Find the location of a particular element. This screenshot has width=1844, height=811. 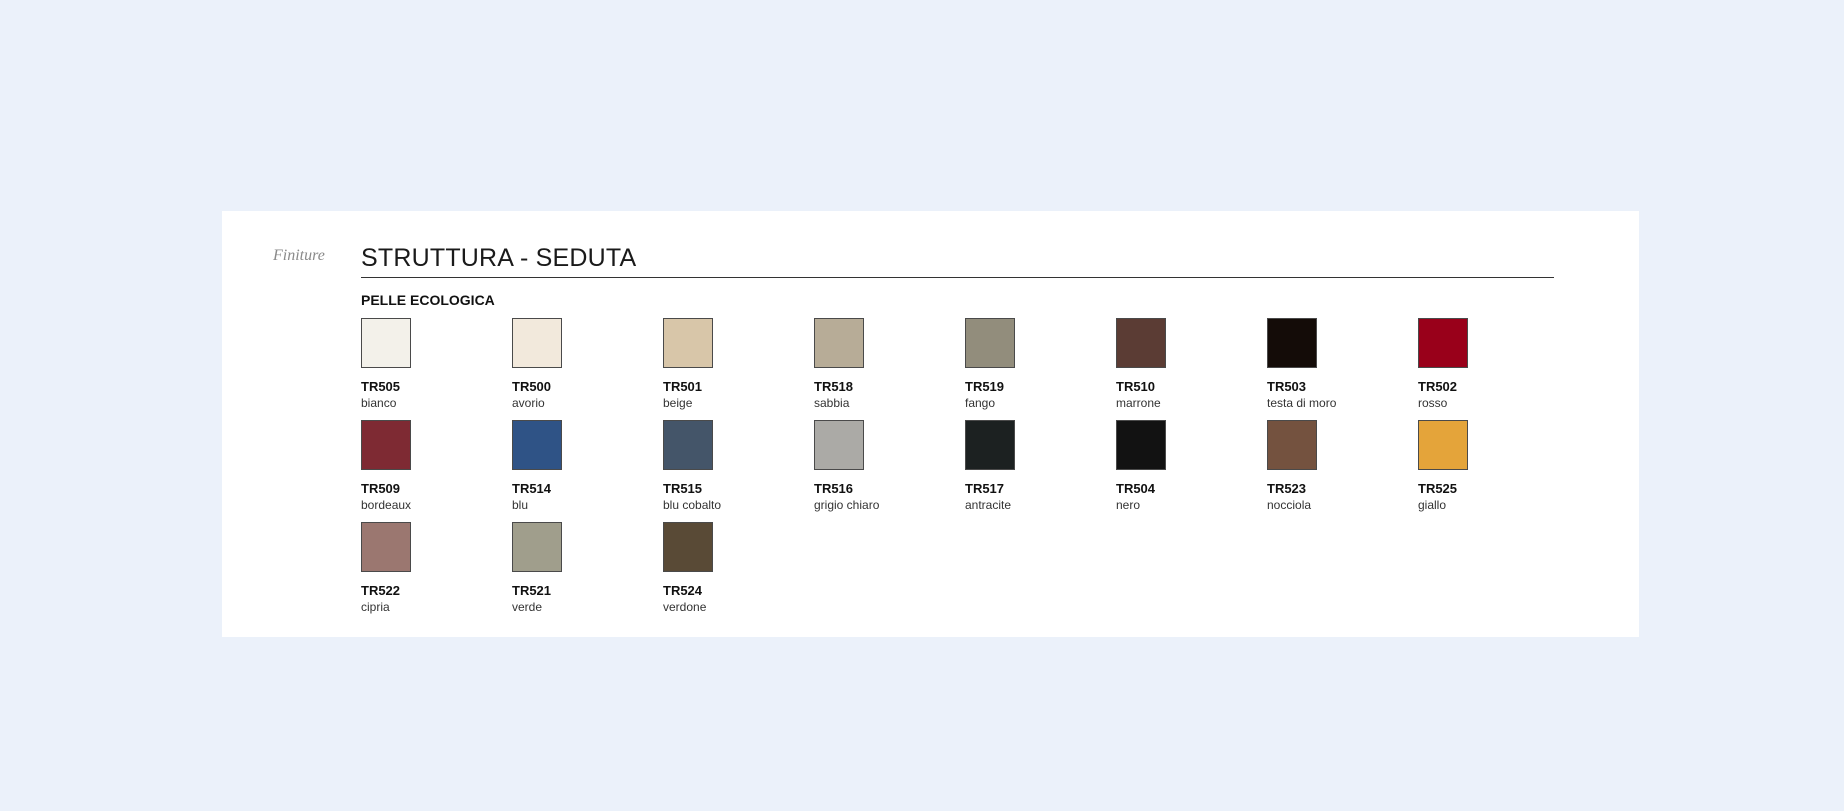

swatch-code: TR522 is located at coordinates (381, 590).